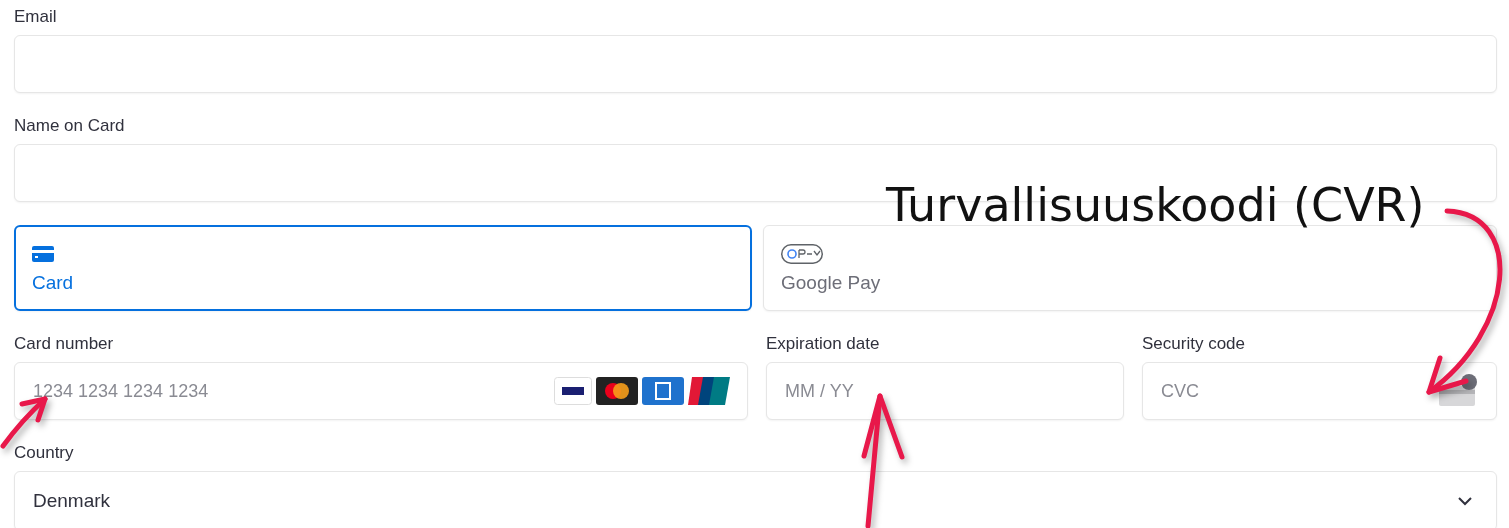 The width and height of the screenshot is (1509, 528). Describe the element at coordinates (823, 344) in the screenshot. I see `field-label: Expiration date` at that location.